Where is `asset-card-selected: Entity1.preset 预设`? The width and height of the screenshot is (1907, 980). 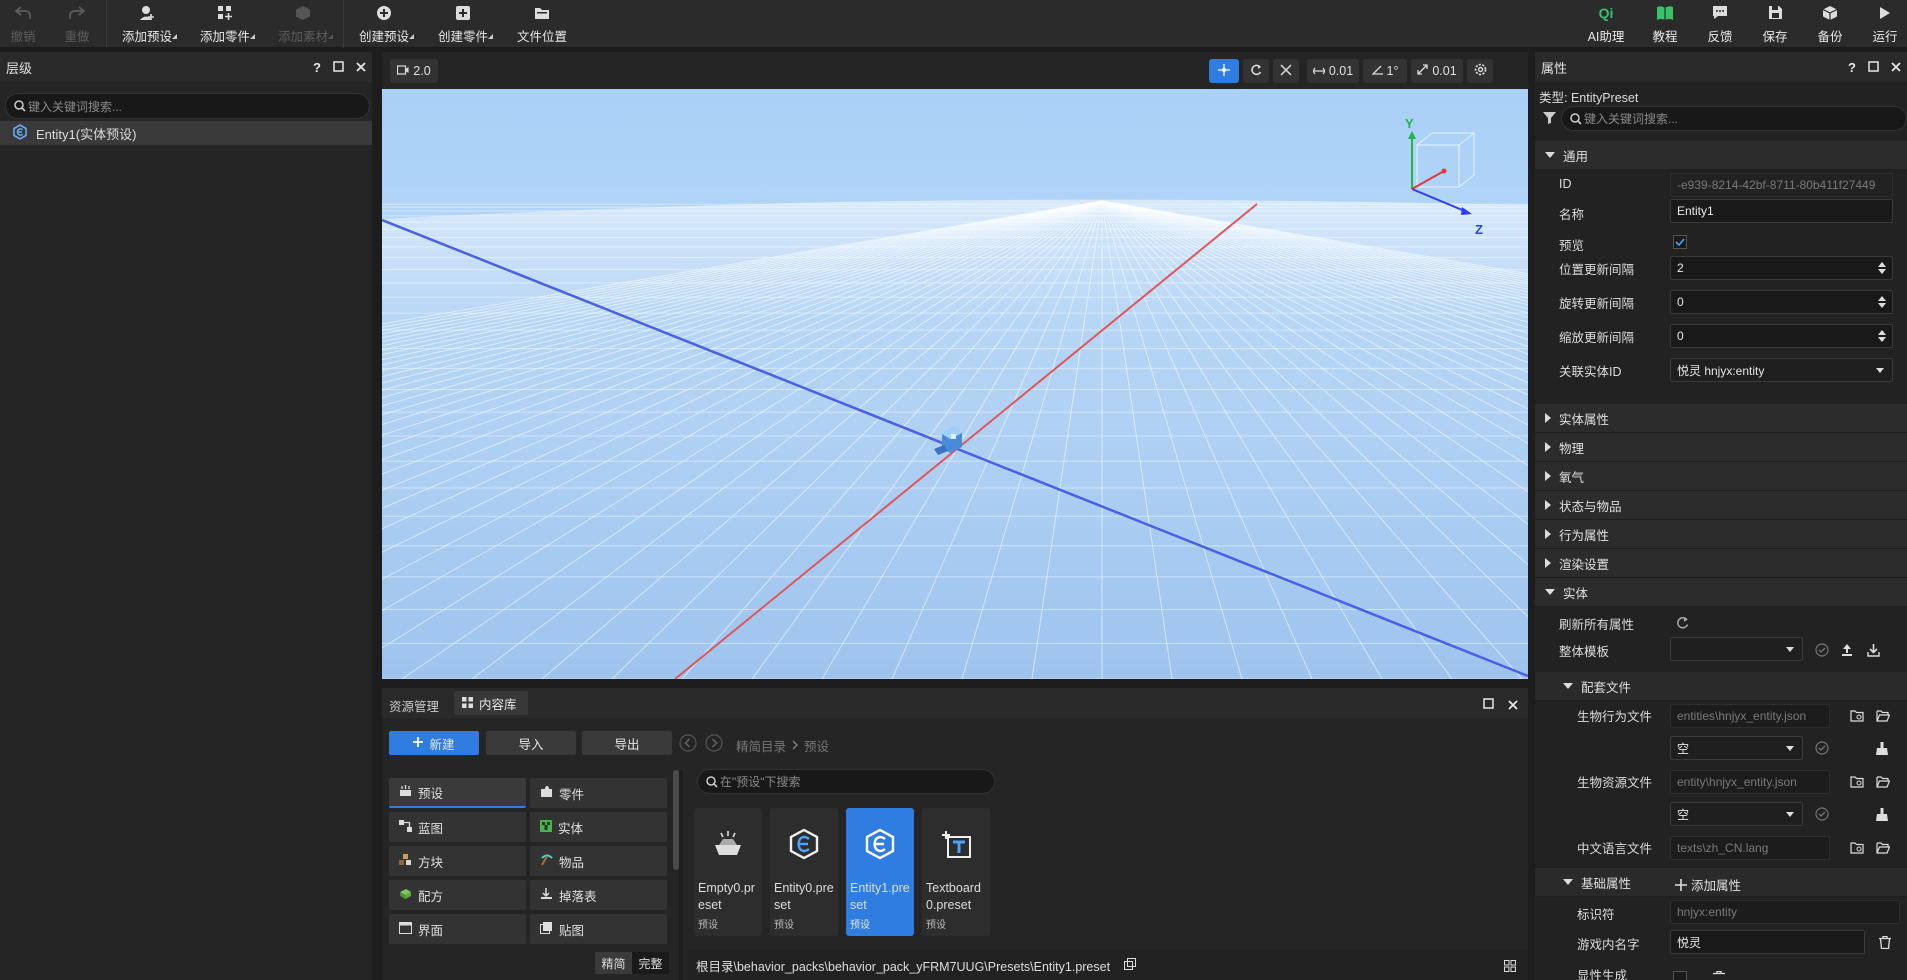 asset-card-selected: Entity1.preset 预设 is located at coordinates (880, 872).